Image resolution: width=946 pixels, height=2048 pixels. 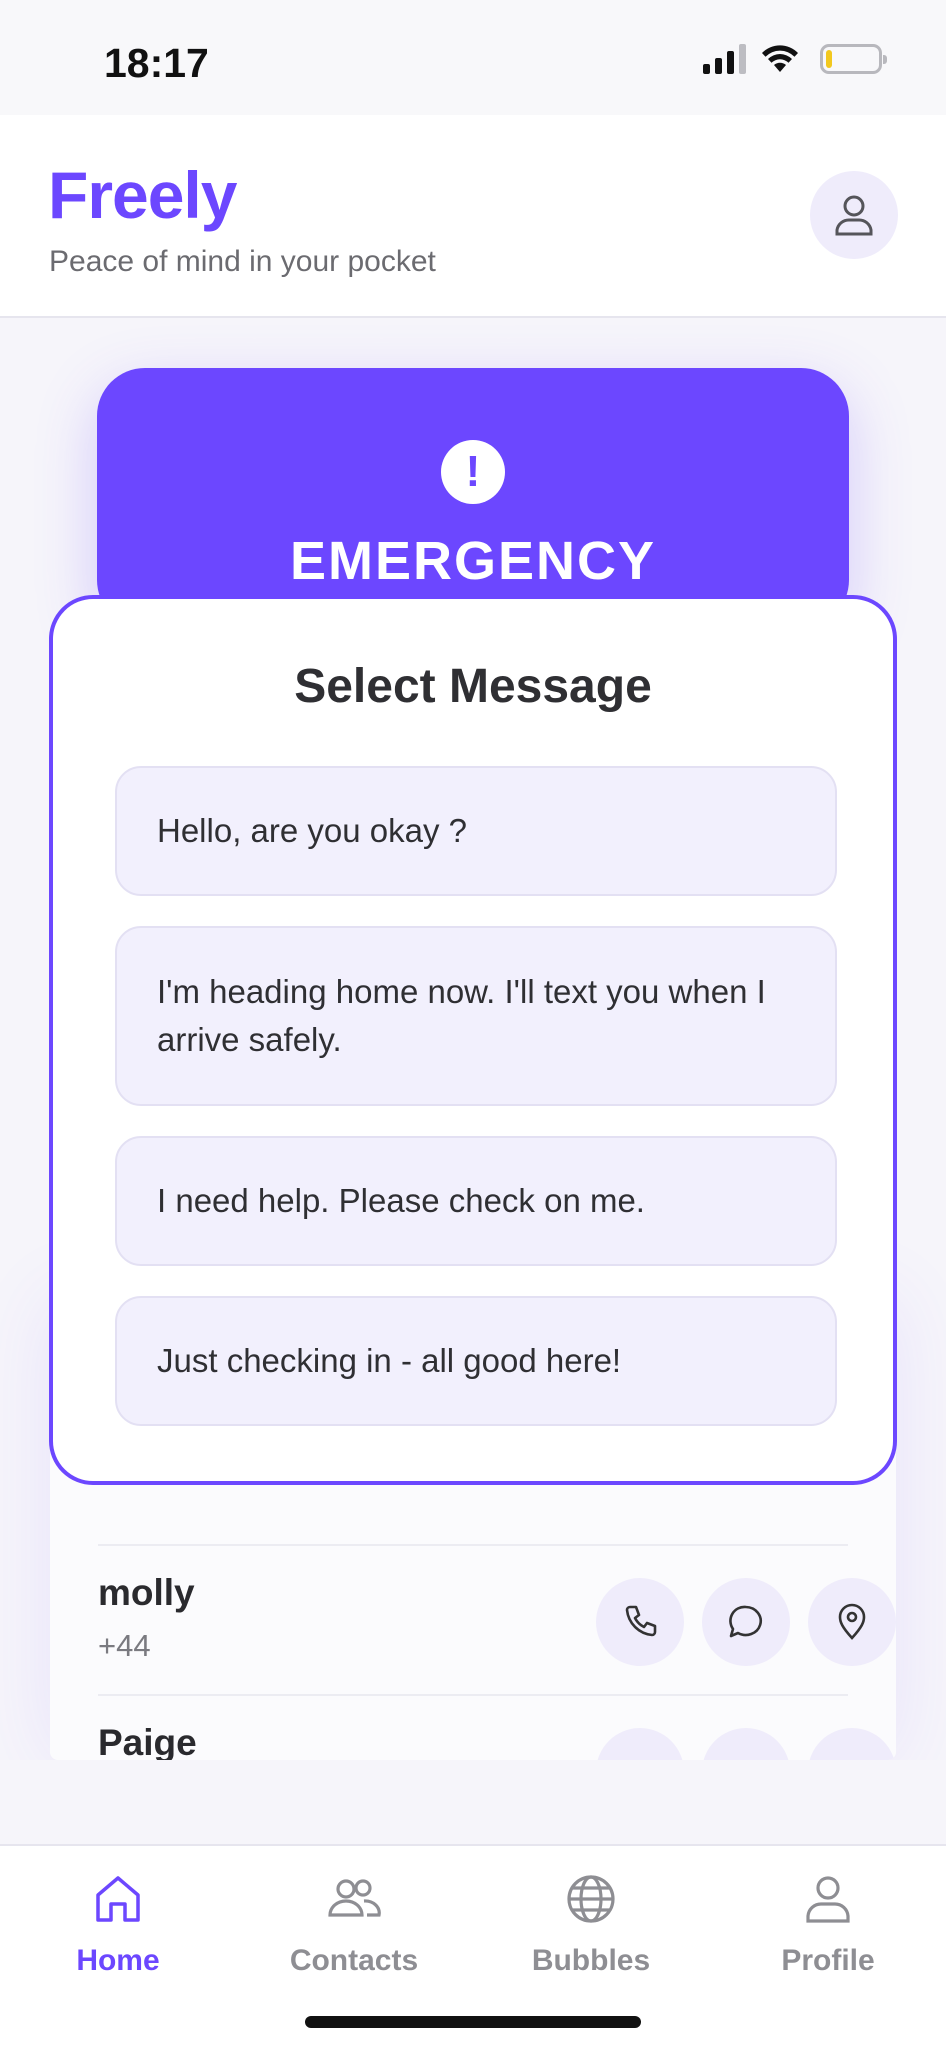 I want to click on profile-avatar-button, so click(x=854, y=215).